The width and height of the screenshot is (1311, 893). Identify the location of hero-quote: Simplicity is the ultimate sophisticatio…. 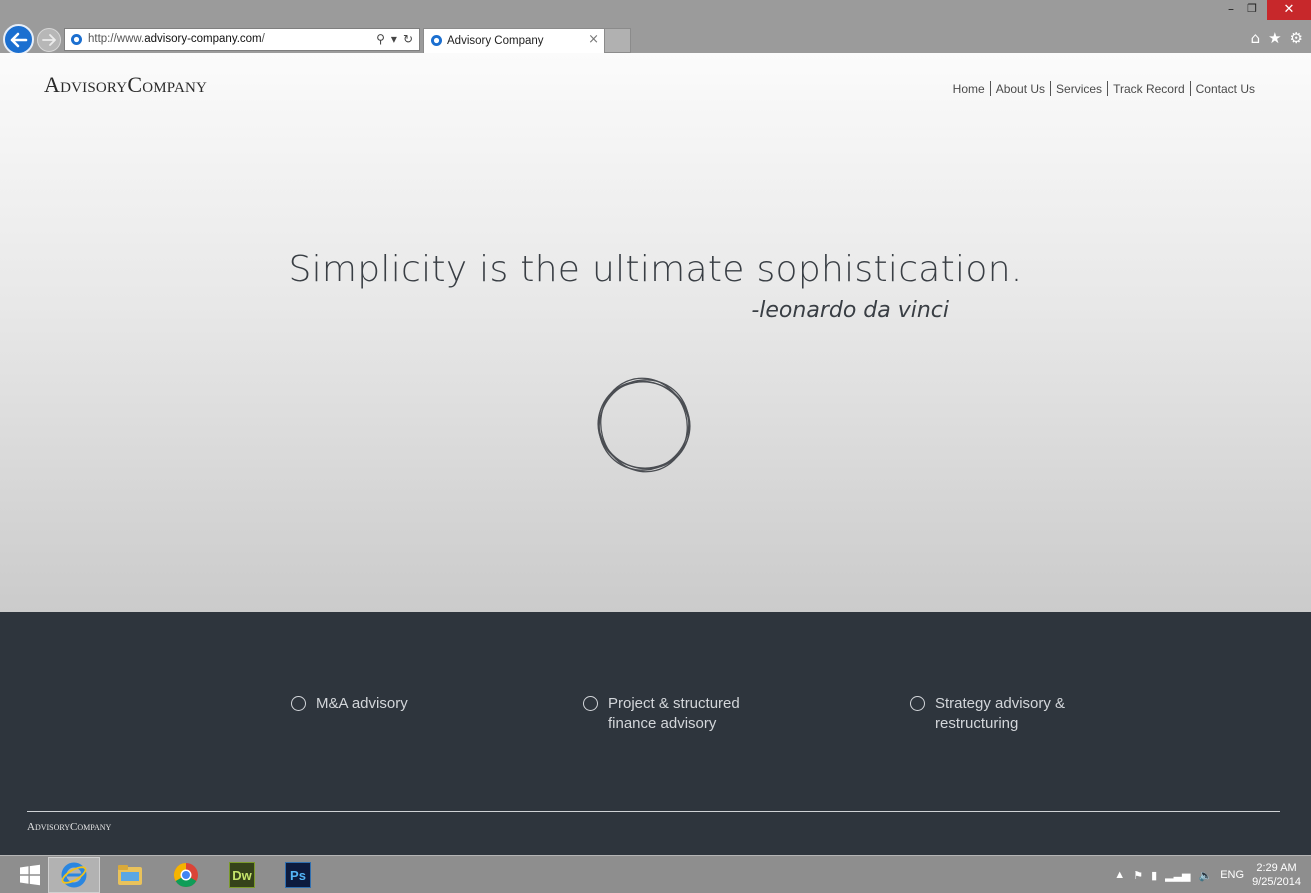
(655, 269).